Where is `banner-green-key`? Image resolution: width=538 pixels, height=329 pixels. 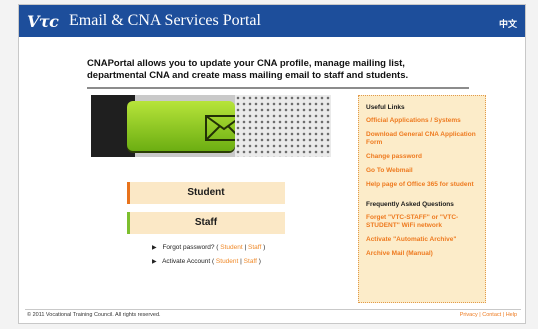 banner-green-key is located at coordinates (185, 126).